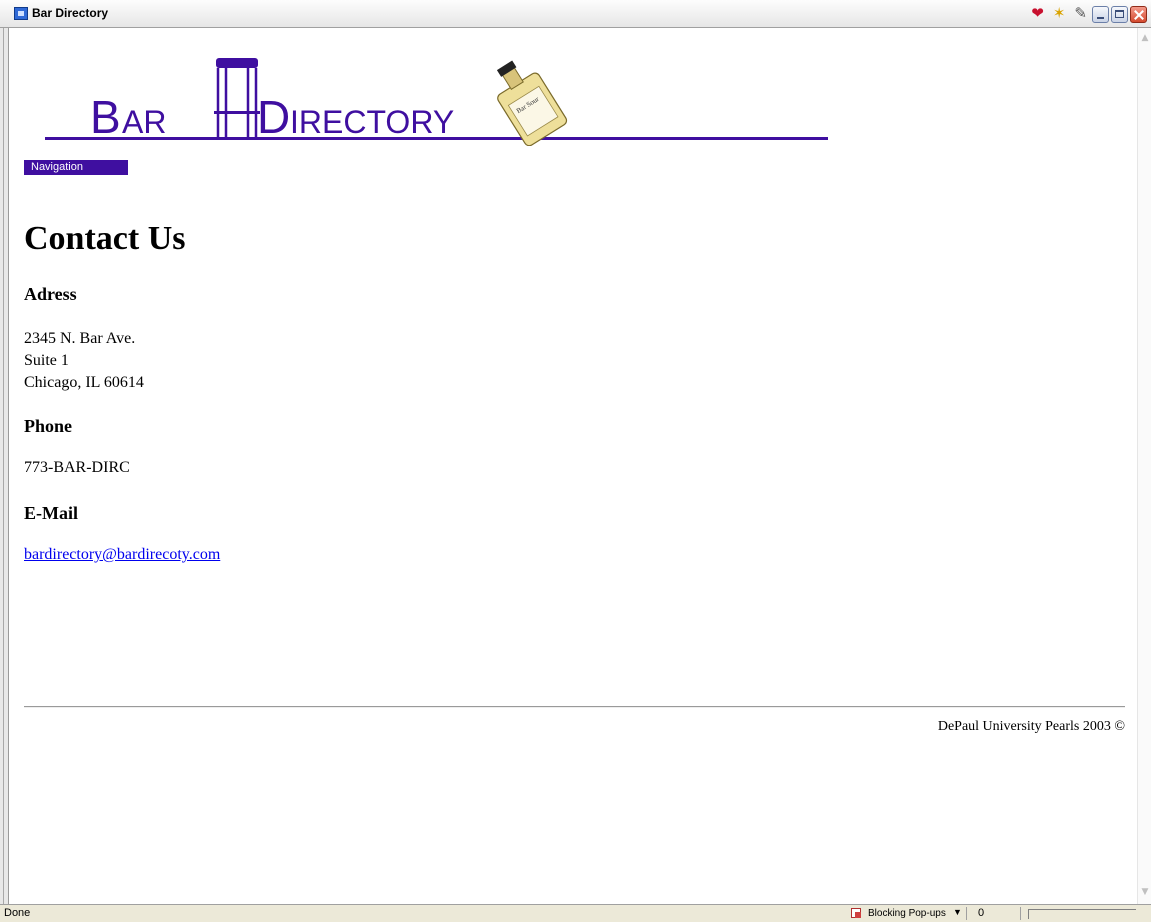 This screenshot has height=922, width=1151. What do you see at coordinates (237, 99) in the screenshot?
I see `bar-stool-icon` at bounding box center [237, 99].